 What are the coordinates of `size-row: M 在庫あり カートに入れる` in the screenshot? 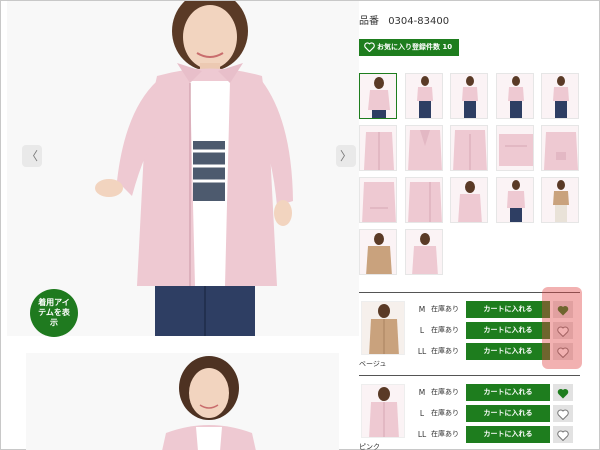 It's located at (498, 392).